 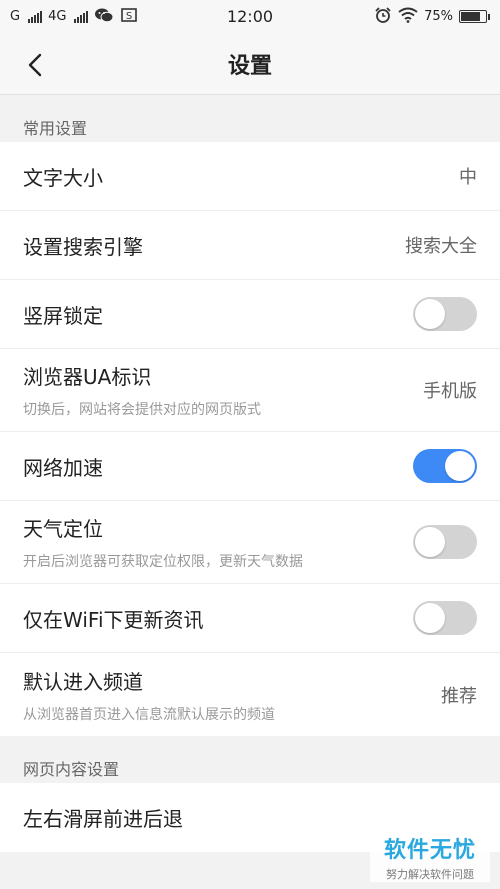 I want to click on watermark-logo: 软件无忧 努力解决软件问题, so click(x=430, y=854).